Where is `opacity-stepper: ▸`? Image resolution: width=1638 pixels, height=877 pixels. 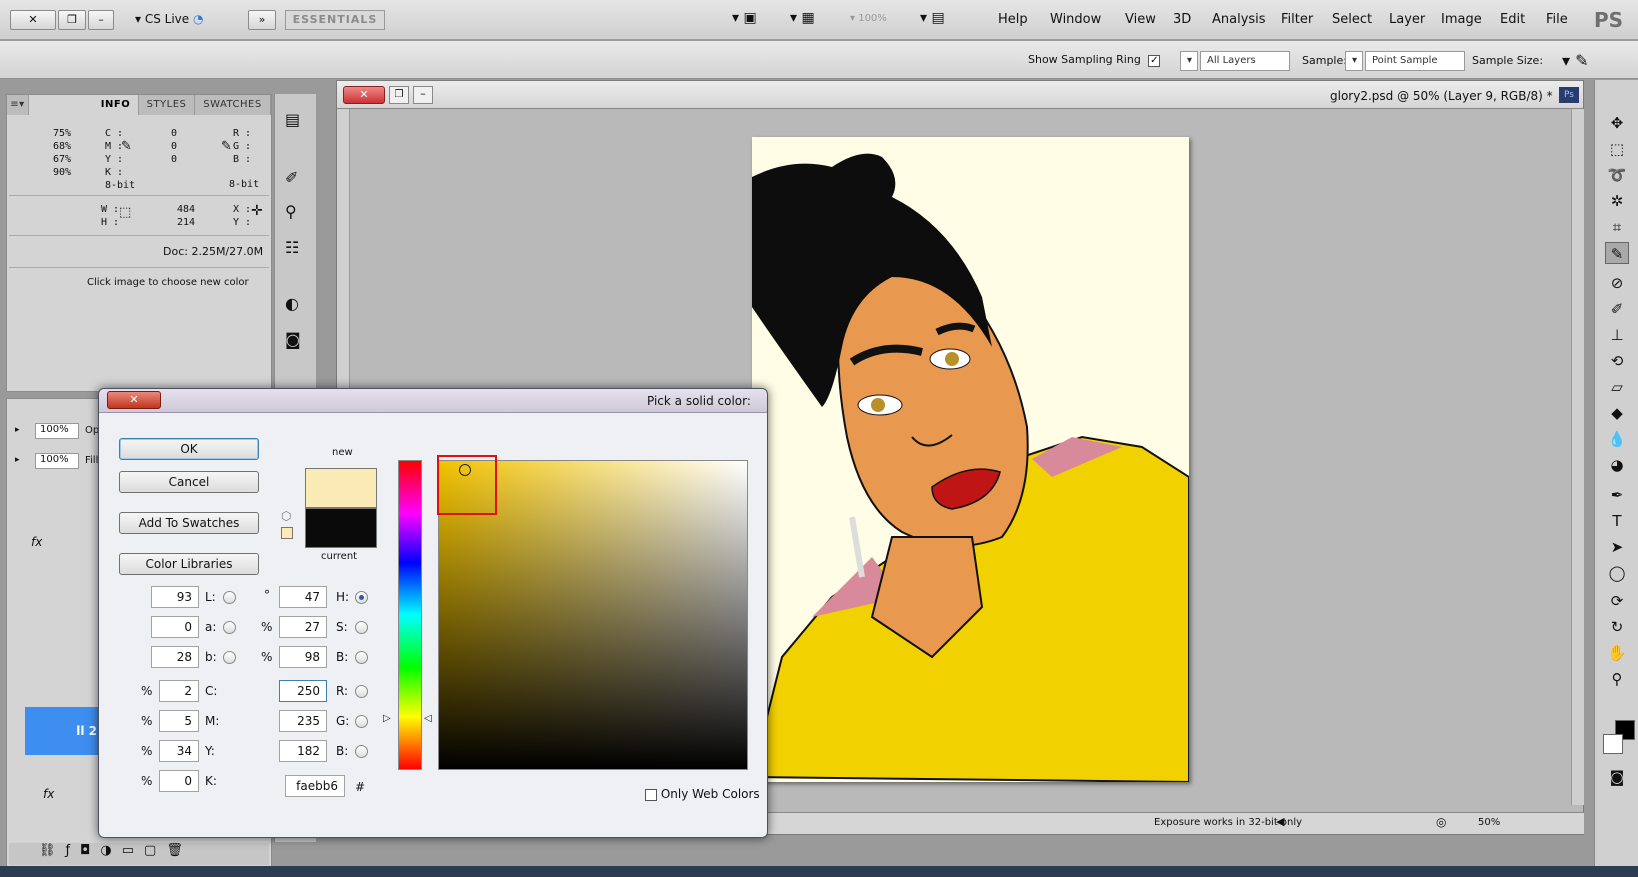 opacity-stepper: ▸ is located at coordinates (17, 430).